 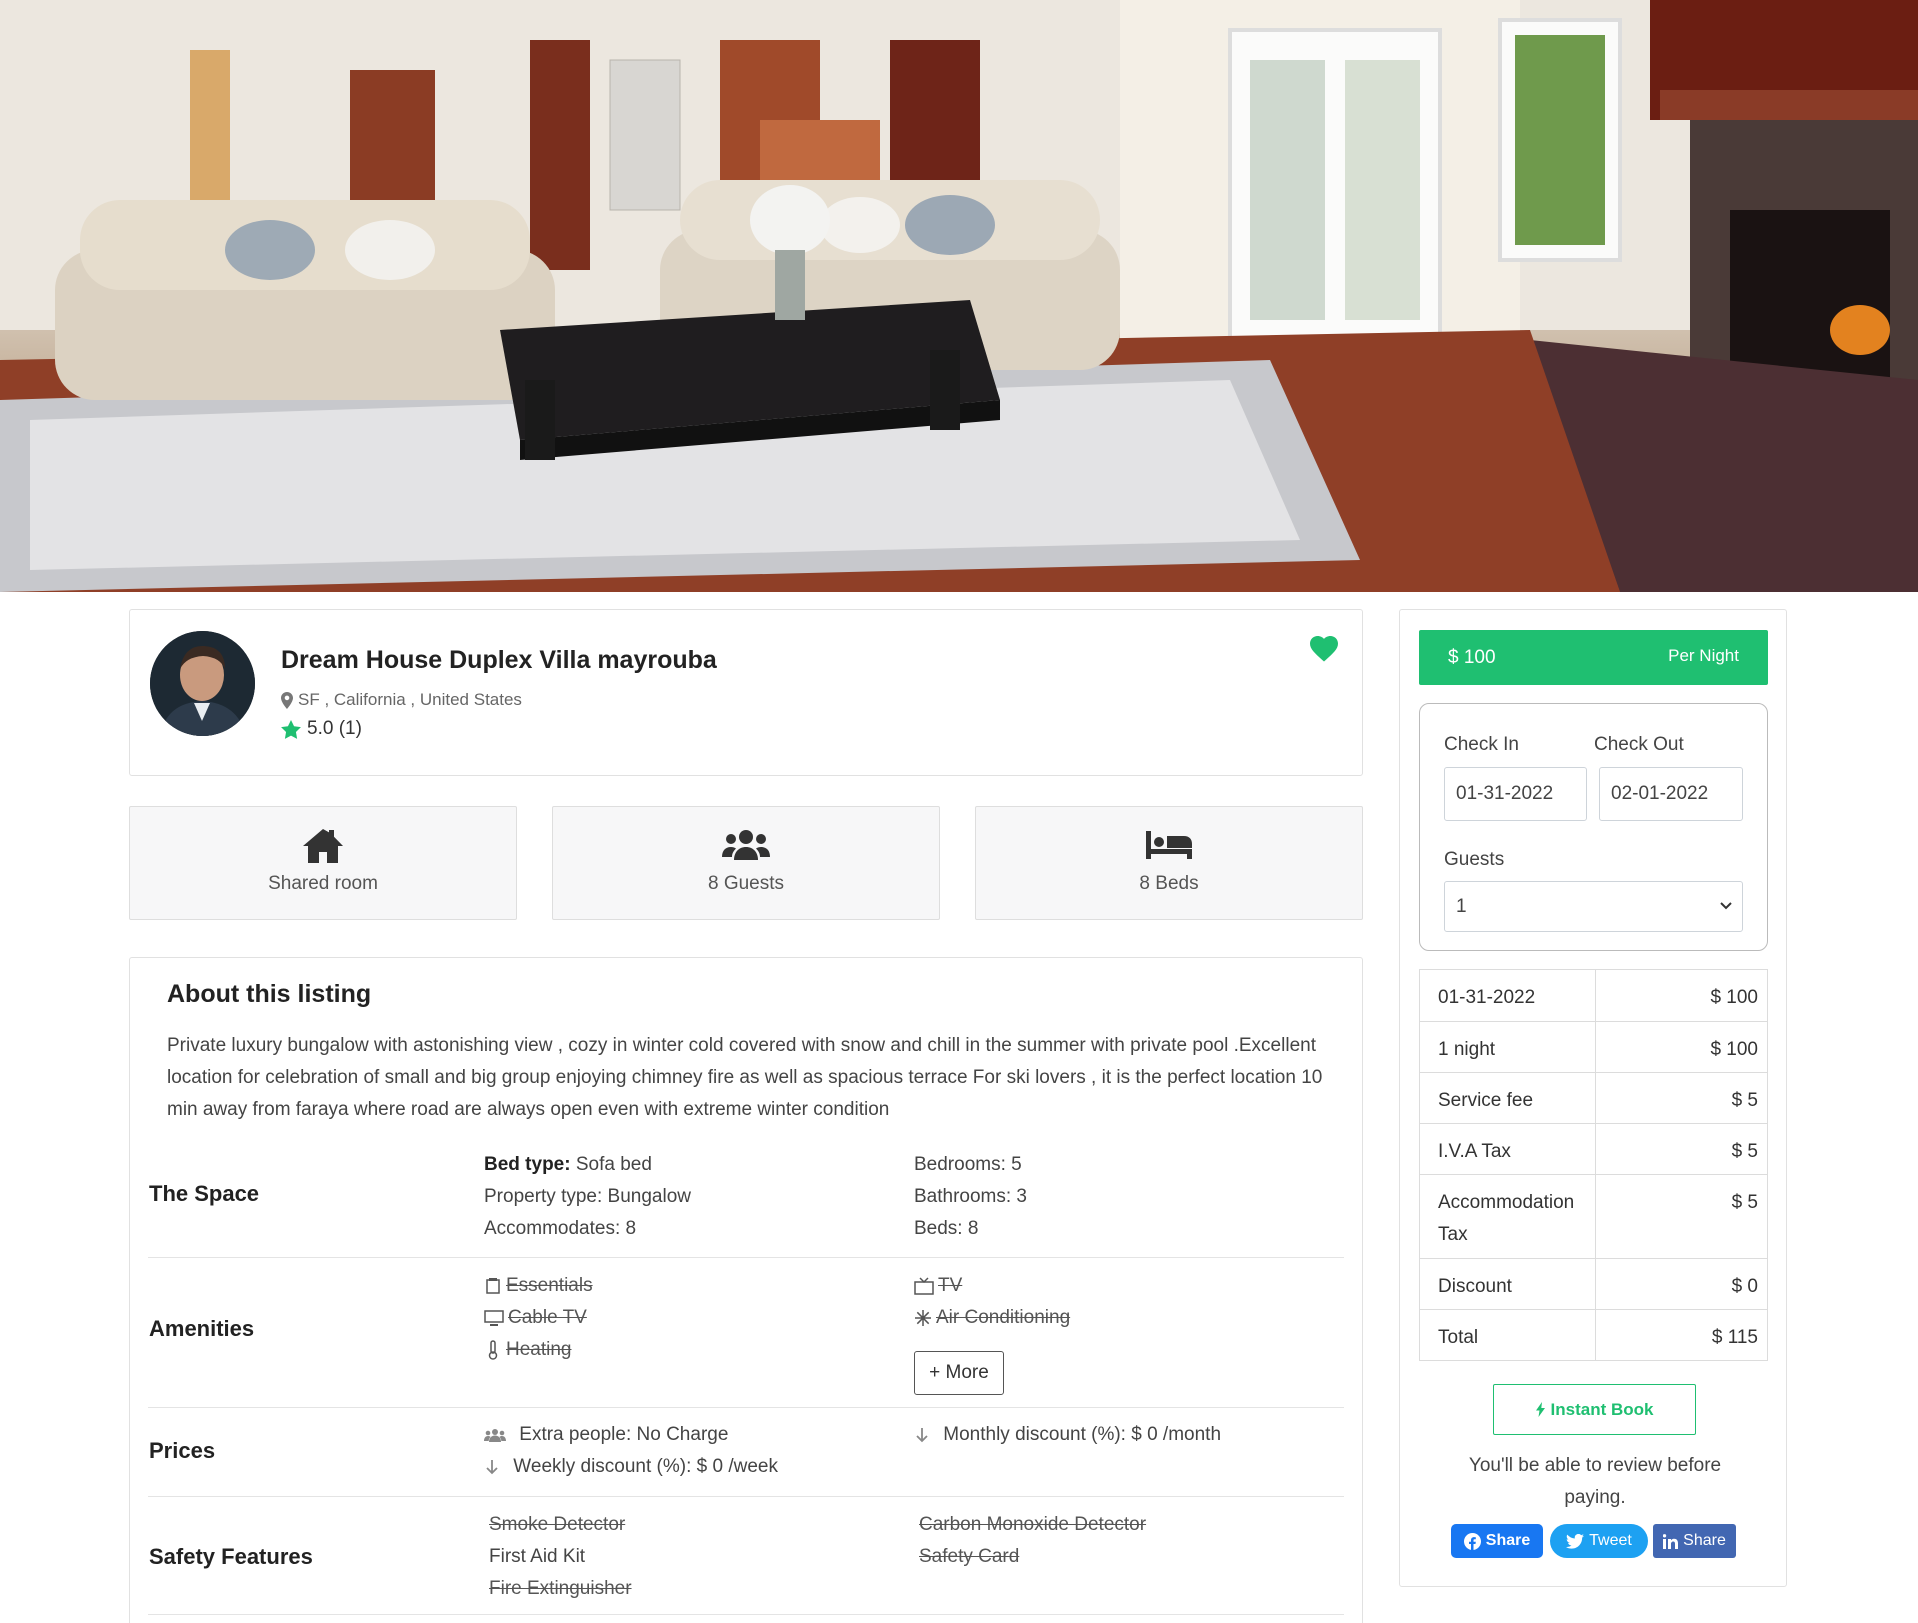 I want to click on linkedin-icon, so click(x=1671, y=1541).